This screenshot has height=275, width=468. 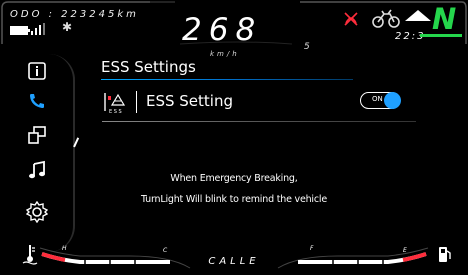 What do you see at coordinates (165, 250) in the screenshot?
I see `temp-cold-label: C` at bounding box center [165, 250].